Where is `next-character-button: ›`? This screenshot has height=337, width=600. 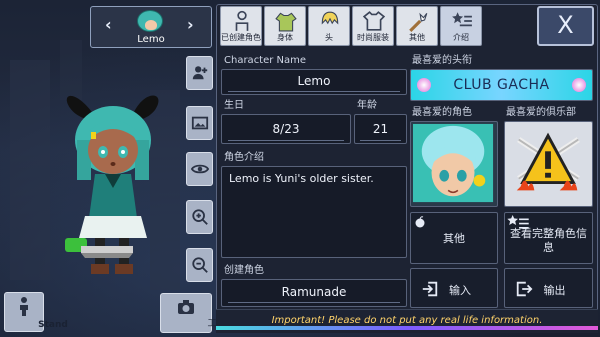
next-character-button: › is located at coordinates (190, 24).